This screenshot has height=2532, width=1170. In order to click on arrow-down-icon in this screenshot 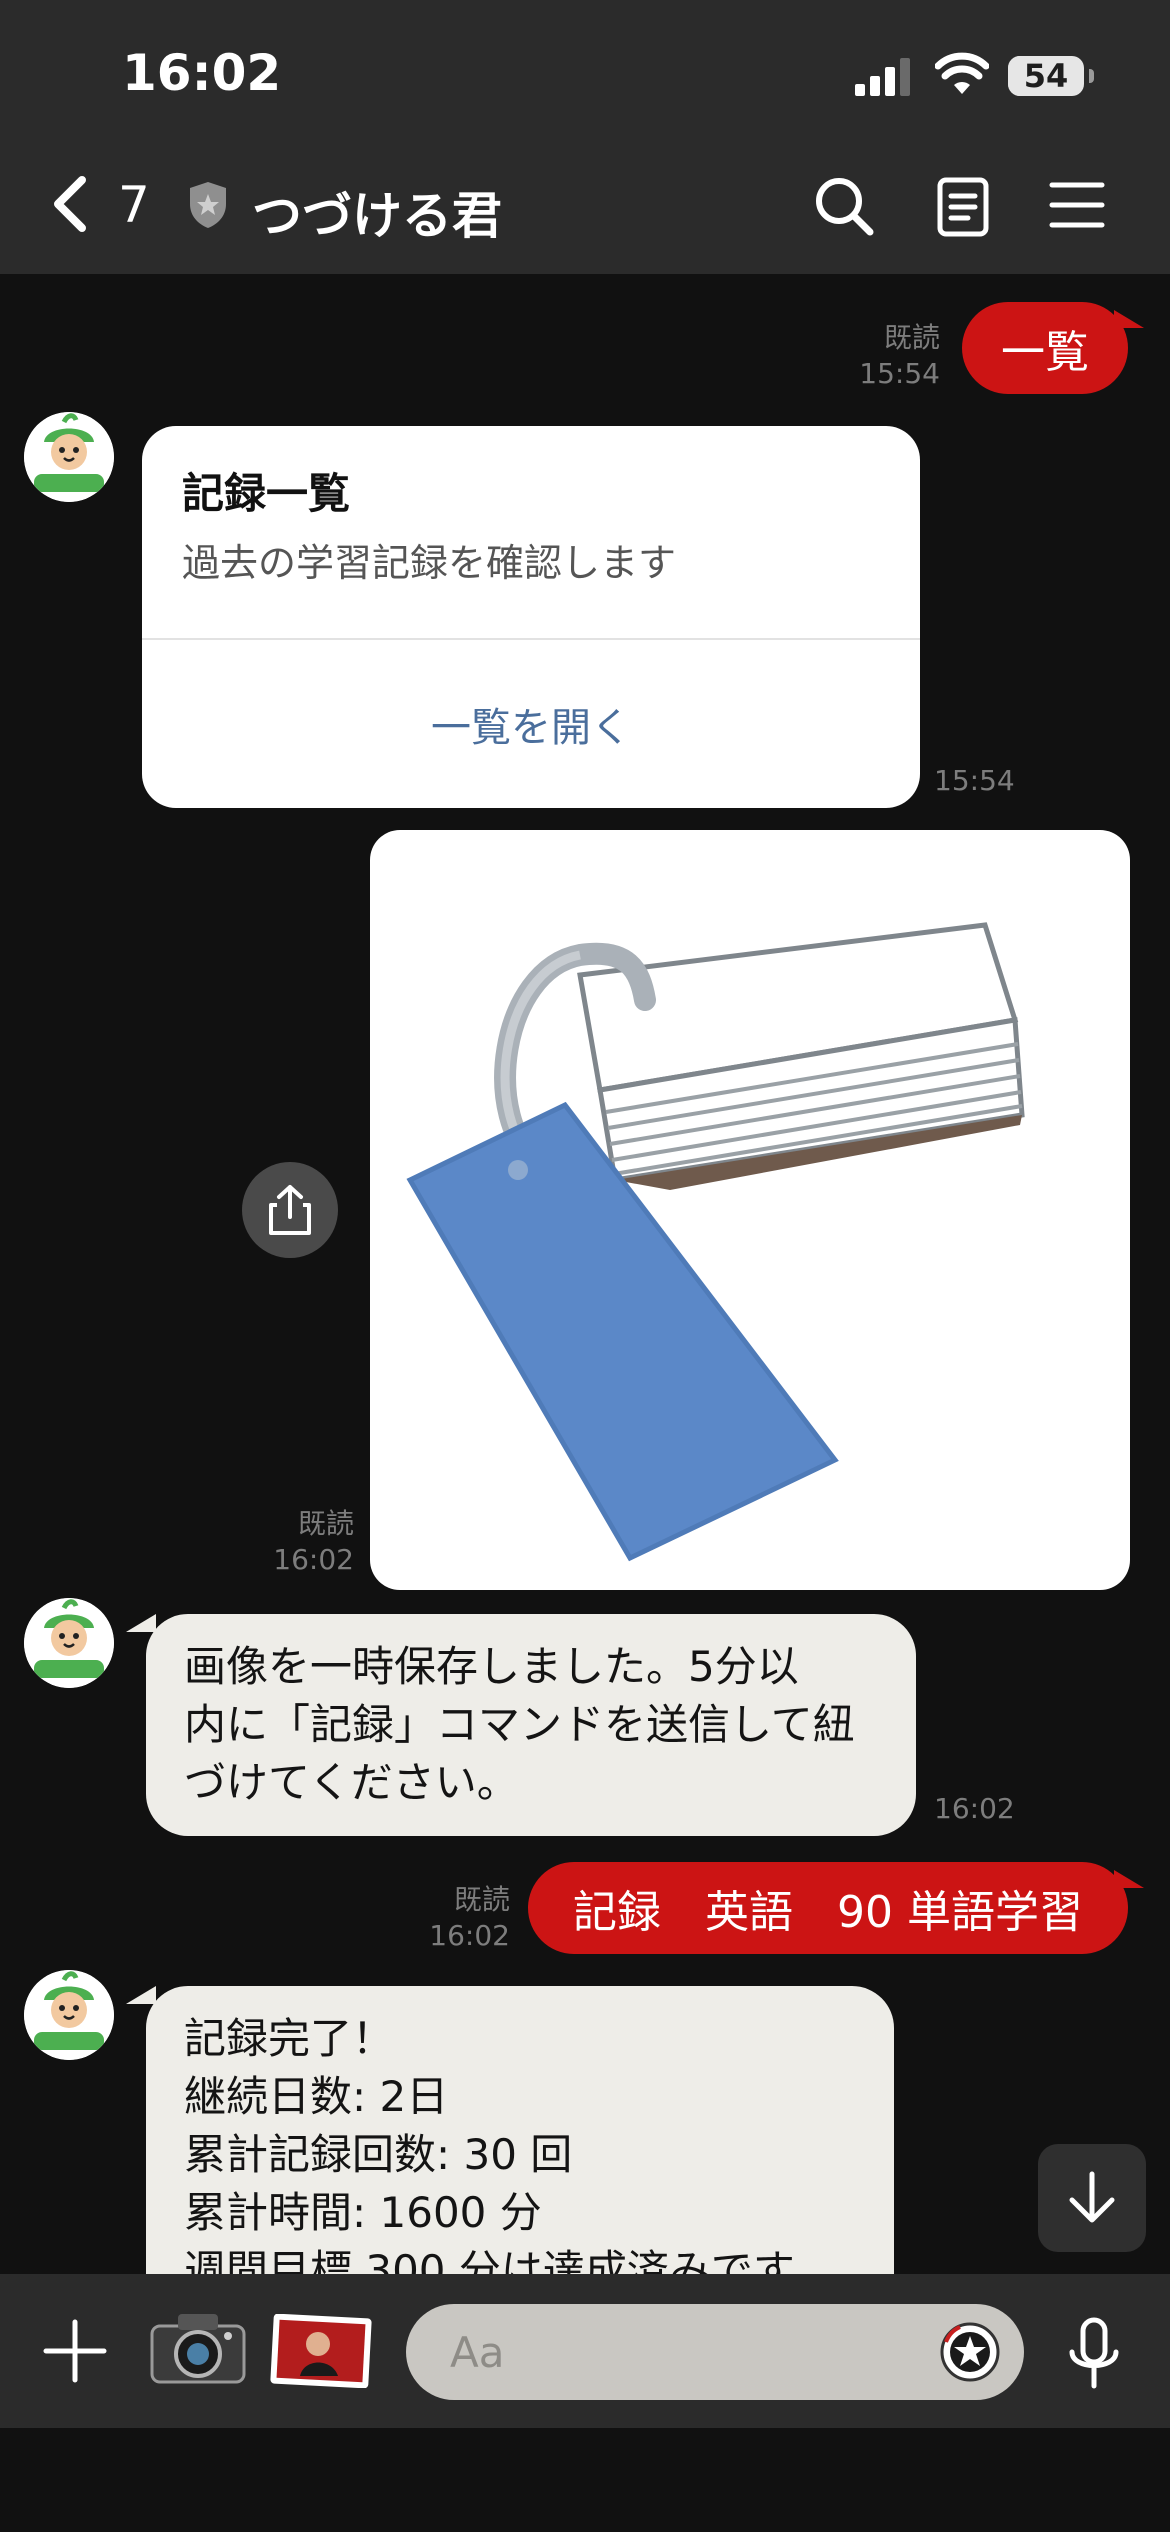, I will do `click(1092, 2197)`.